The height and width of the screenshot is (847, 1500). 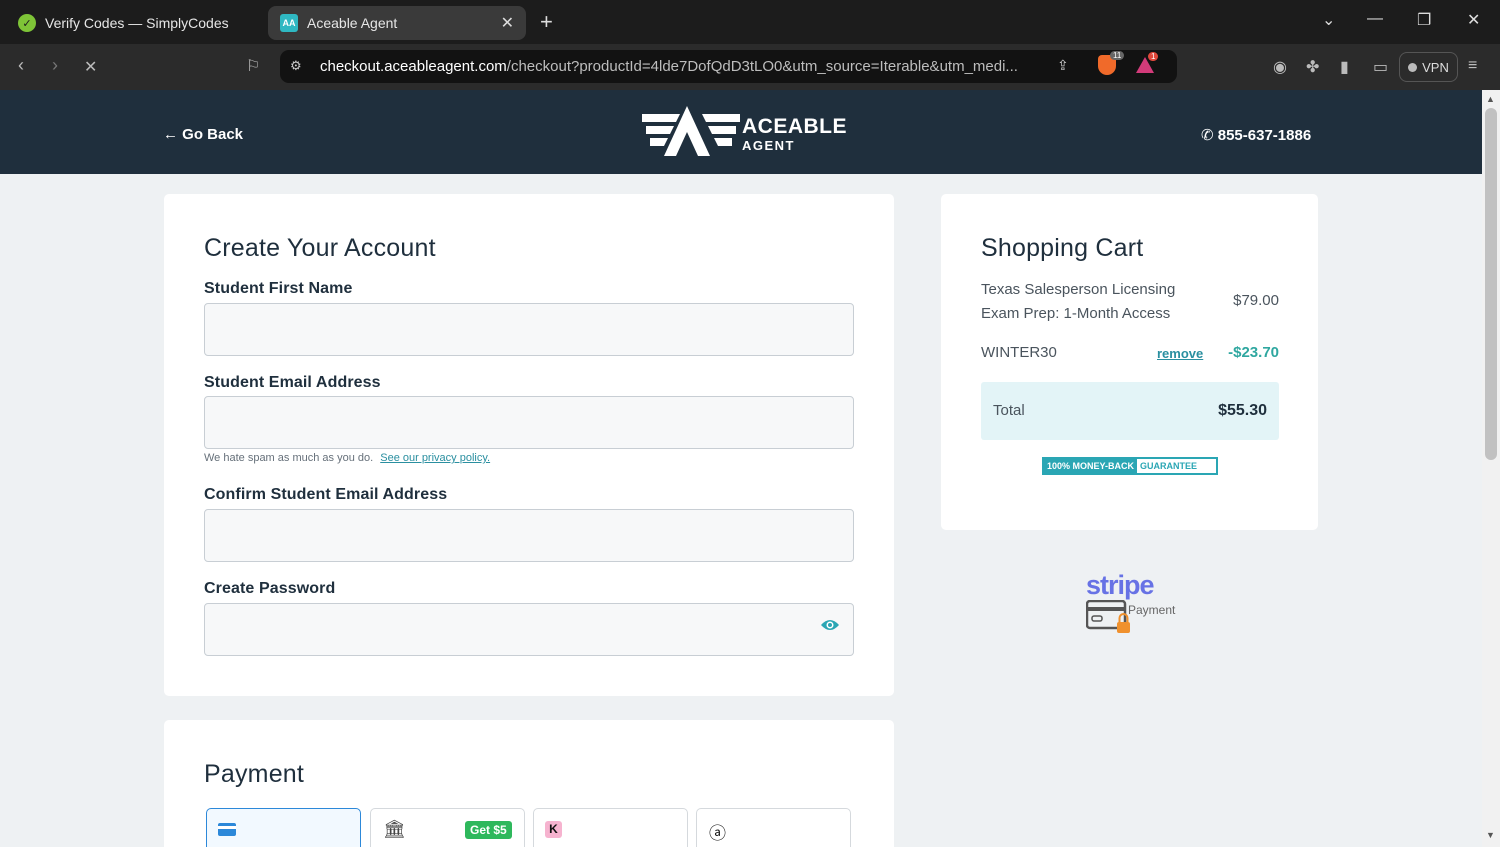 What do you see at coordinates (717, 833) in the screenshot?
I see `affirm-icon: ⓐ` at bounding box center [717, 833].